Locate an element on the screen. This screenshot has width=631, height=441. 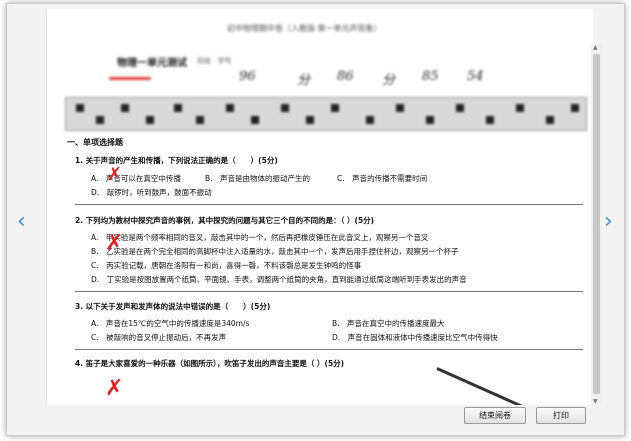
scrollbar-thumb is located at coordinates (596, 224).